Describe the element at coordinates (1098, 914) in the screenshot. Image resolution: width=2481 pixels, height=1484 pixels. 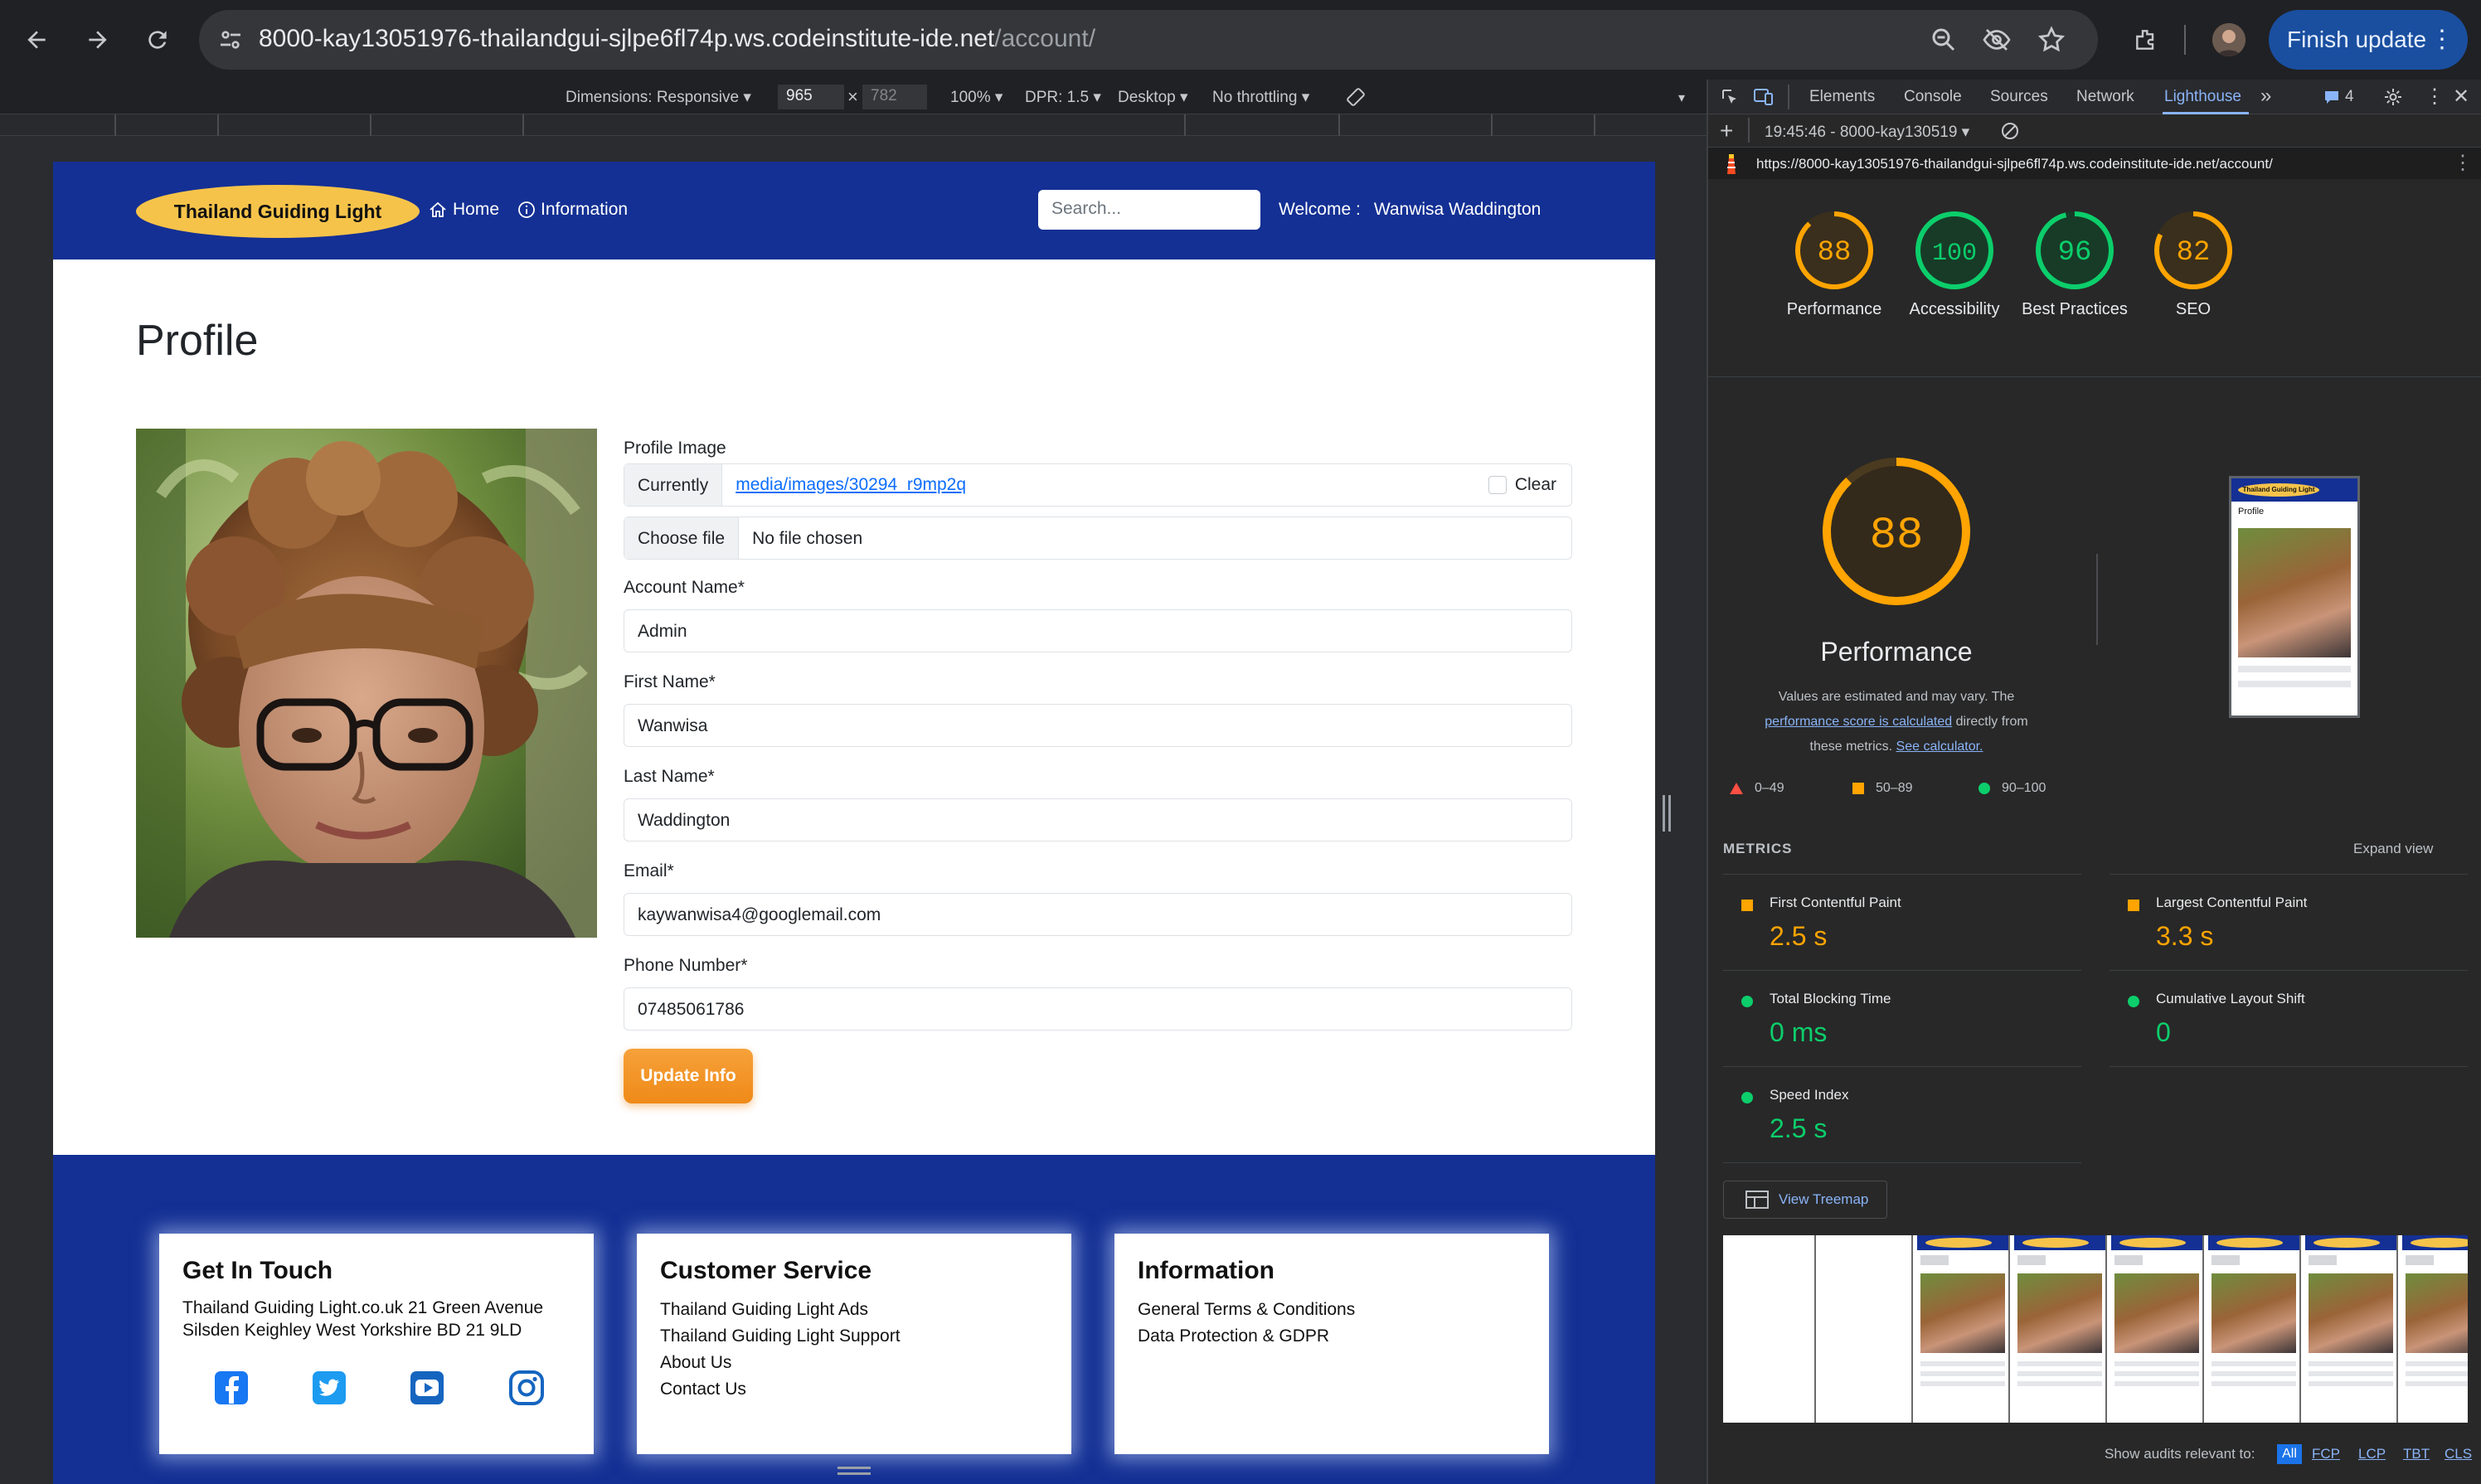
I see `email-field: kaywanwisa4@googlemail.com` at that location.